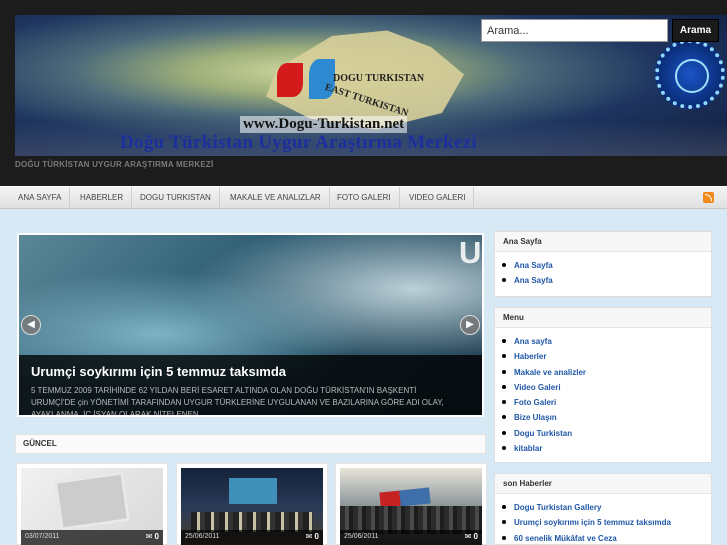 This screenshot has width=727, height=545. I want to click on organization-logo-icon, so click(690, 74).